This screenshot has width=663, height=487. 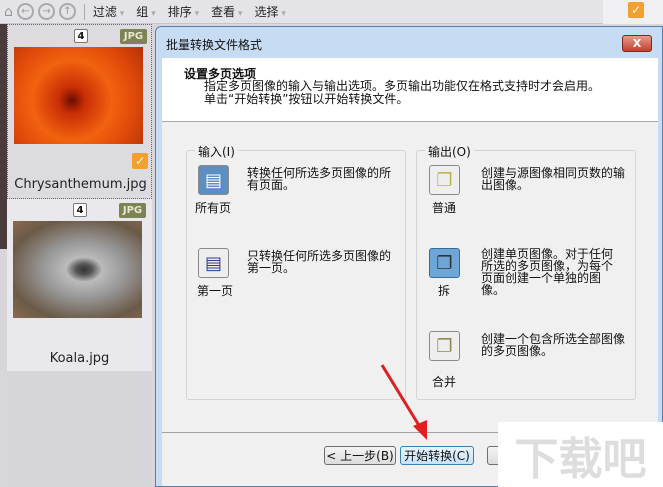 What do you see at coordinates (637, 43) in the screenshot?
I see `close-button: X` at bounding box center [637, 43].